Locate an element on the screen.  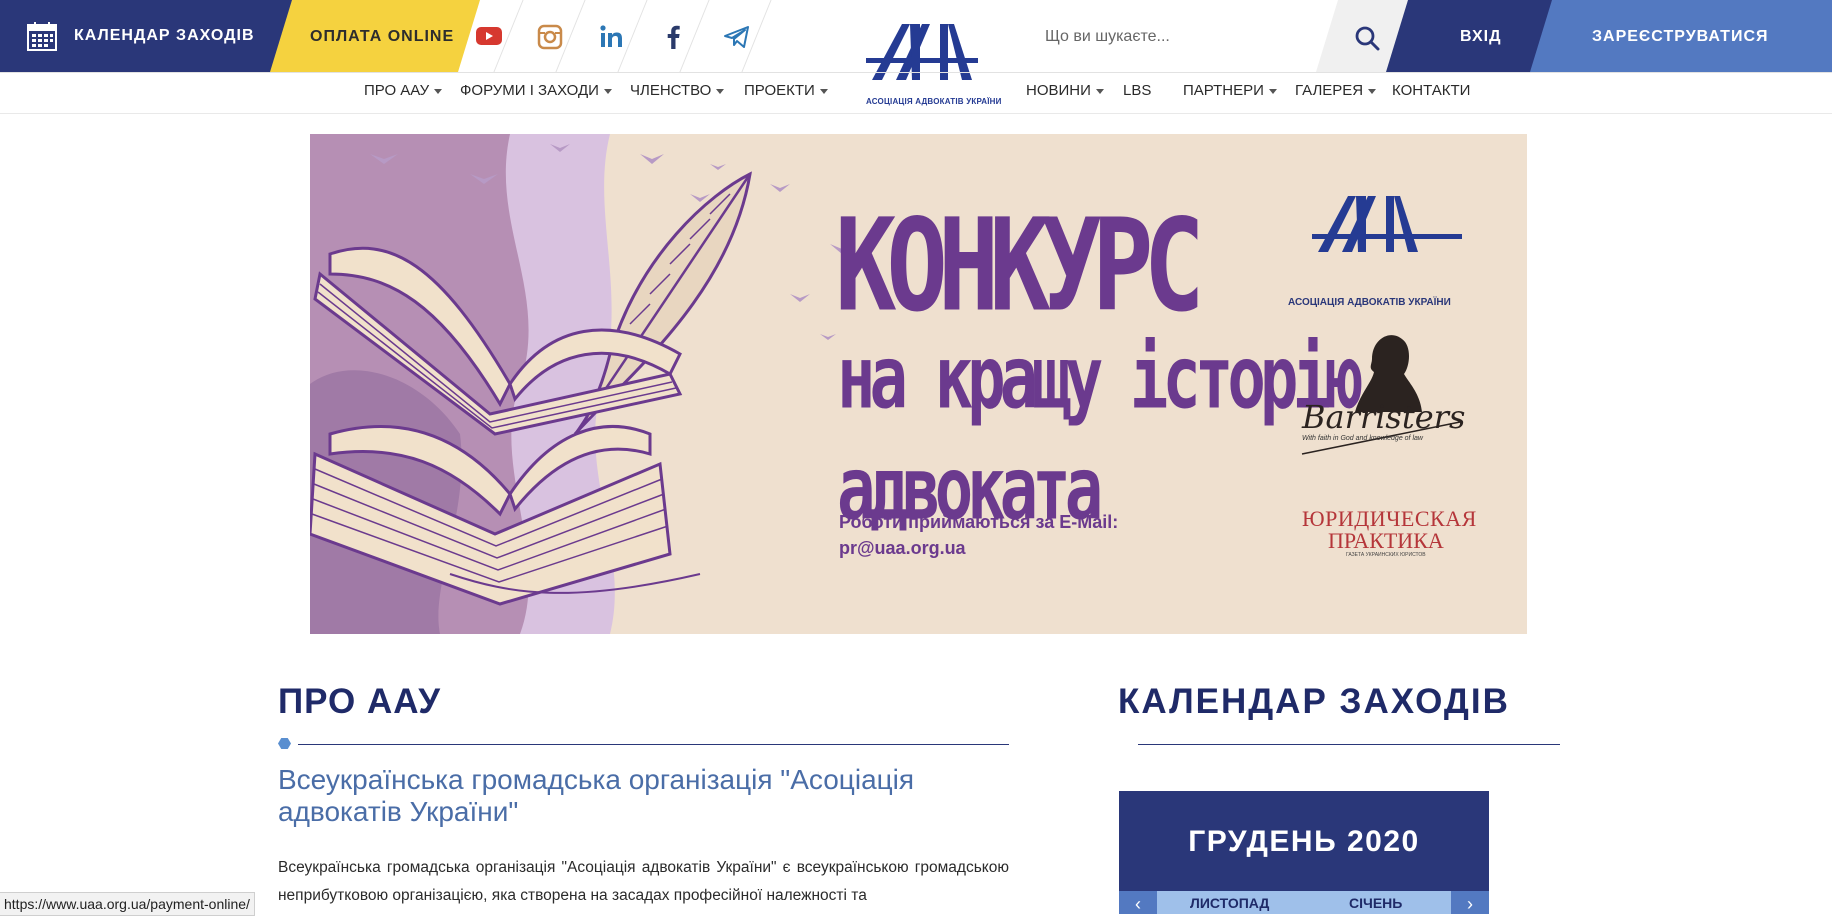
register-label: ЗАРЕЄСТРУВАТИСЯ is located at coordinates (1680, 36).